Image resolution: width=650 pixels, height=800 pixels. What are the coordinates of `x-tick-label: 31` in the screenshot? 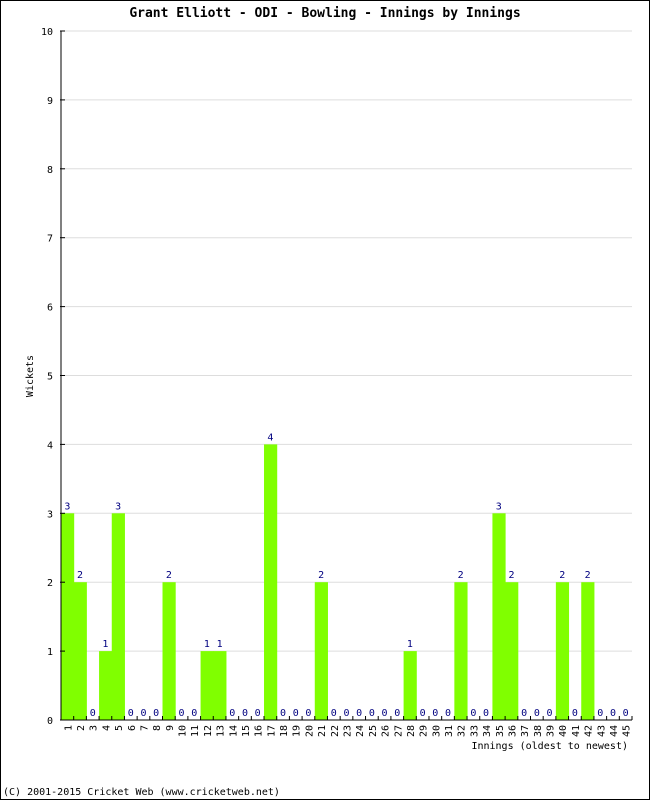 It's located at (449, 731).